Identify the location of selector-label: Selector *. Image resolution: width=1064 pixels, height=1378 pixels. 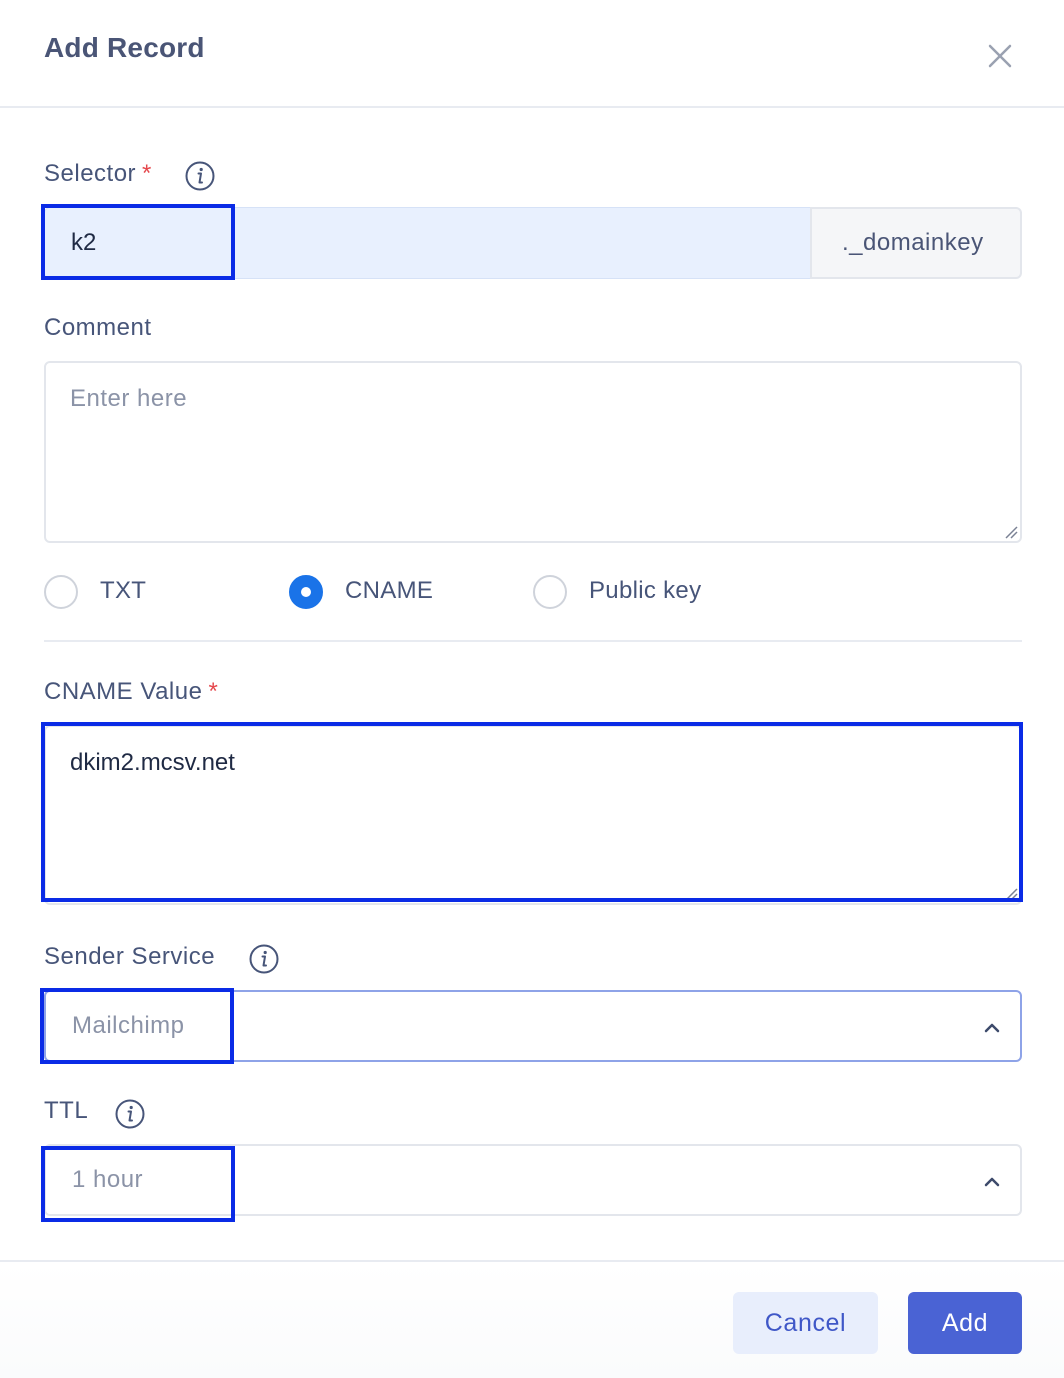
(98, 174).